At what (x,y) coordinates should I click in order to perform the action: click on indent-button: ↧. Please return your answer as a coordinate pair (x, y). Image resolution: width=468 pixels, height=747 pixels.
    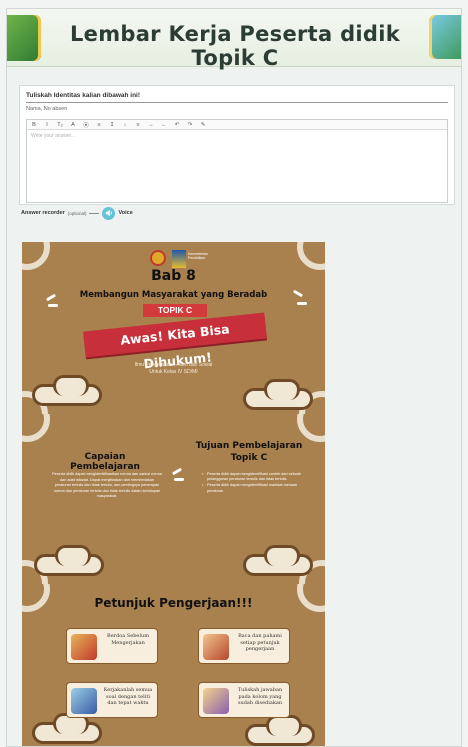
    Looking at the image, I should click on (112, 125).